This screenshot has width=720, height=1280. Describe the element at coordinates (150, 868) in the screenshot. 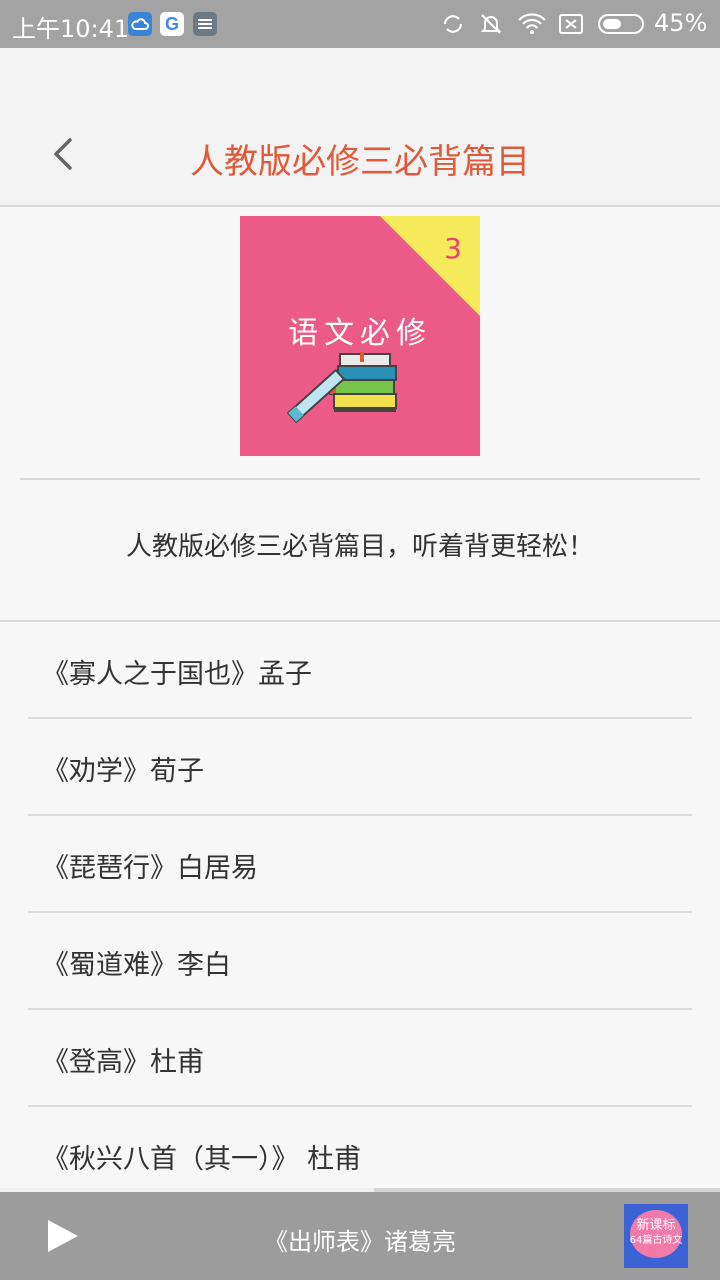

I see `list-item-title: 《琵琶行》白居易` at that location.